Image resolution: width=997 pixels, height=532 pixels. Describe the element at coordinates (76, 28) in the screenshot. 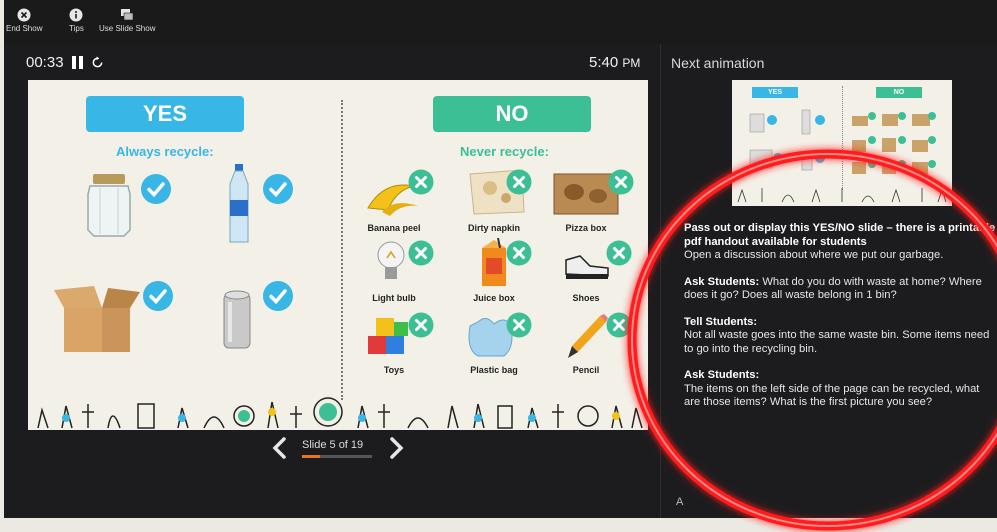

I see `tips-label: Tips` at that location.